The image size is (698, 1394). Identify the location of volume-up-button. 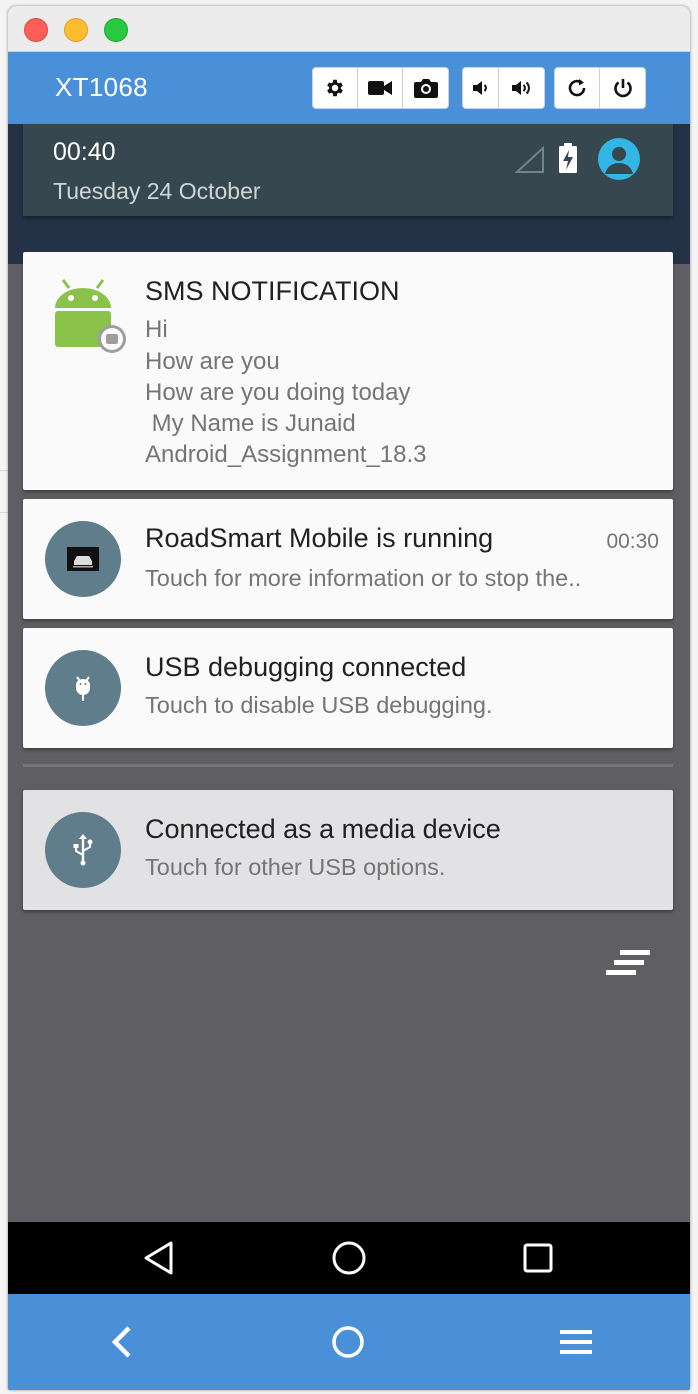
(521, 88).